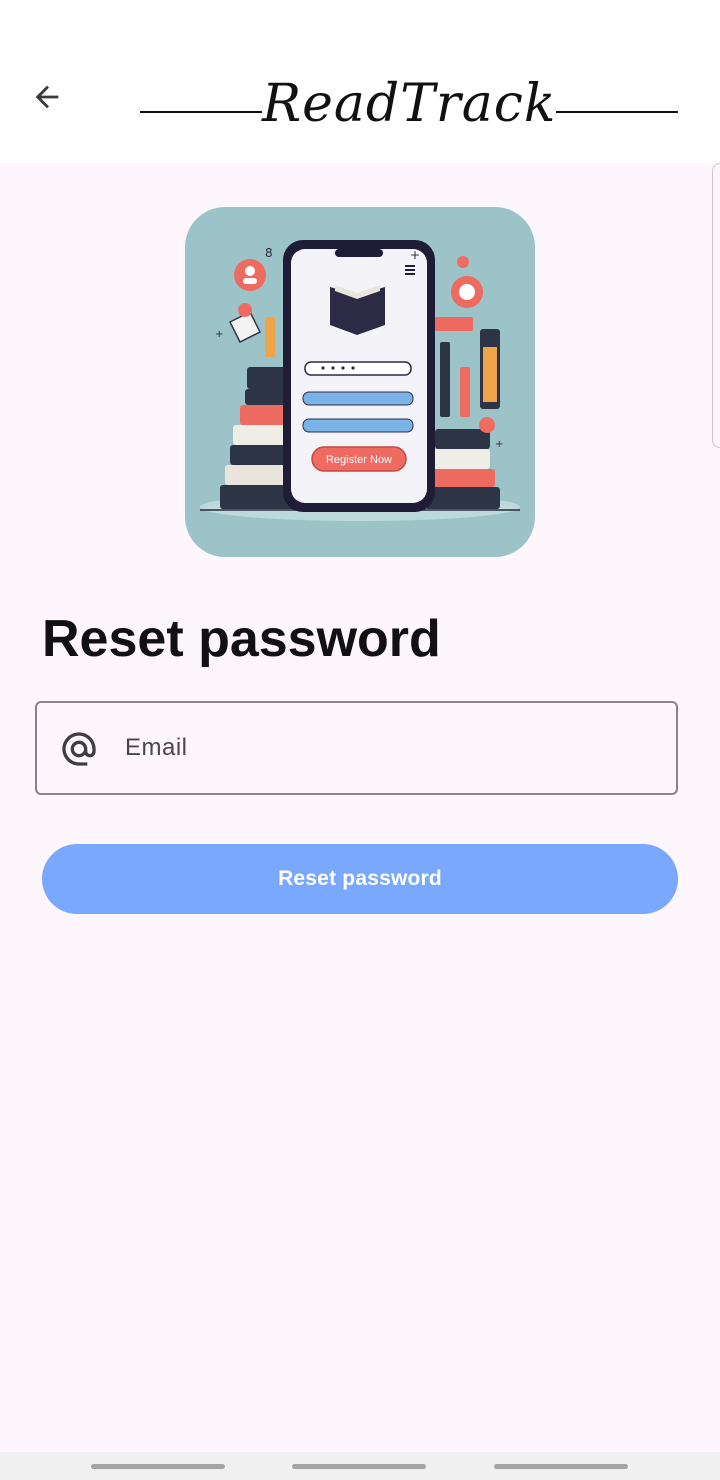  I want to click on brand-line-right, so click(617, 112).